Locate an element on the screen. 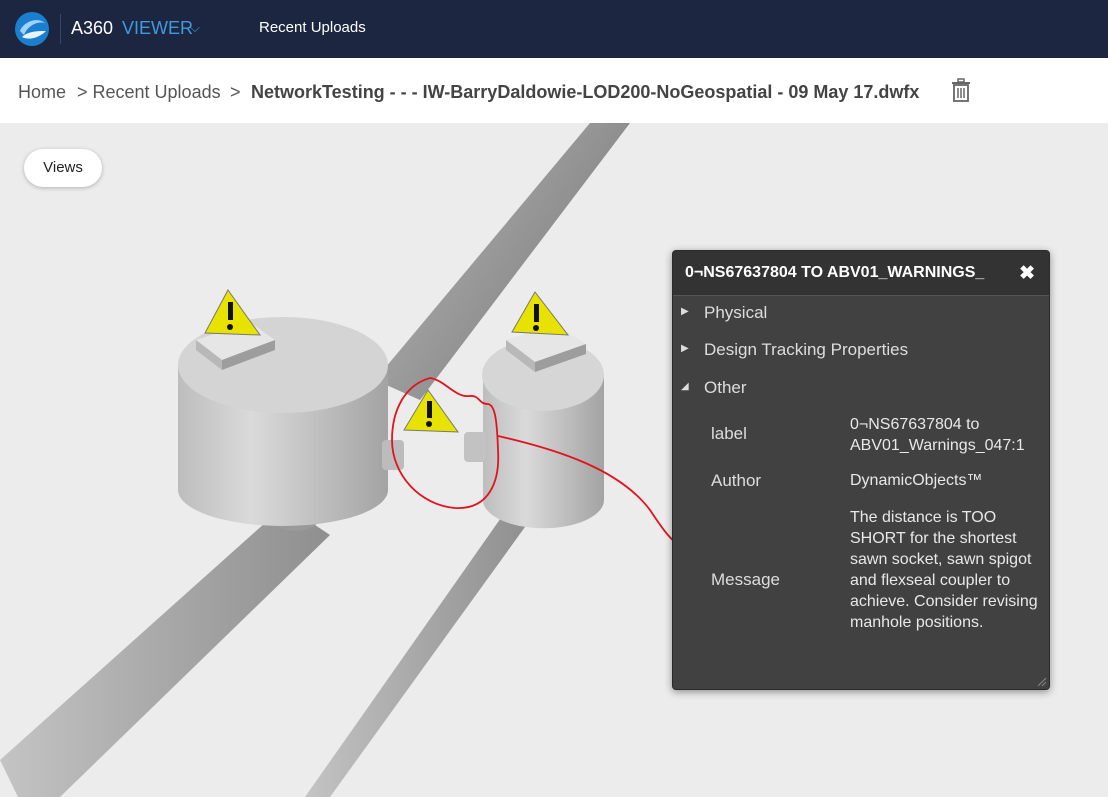  pipe-stub-right is located at coordinates (475, 447).